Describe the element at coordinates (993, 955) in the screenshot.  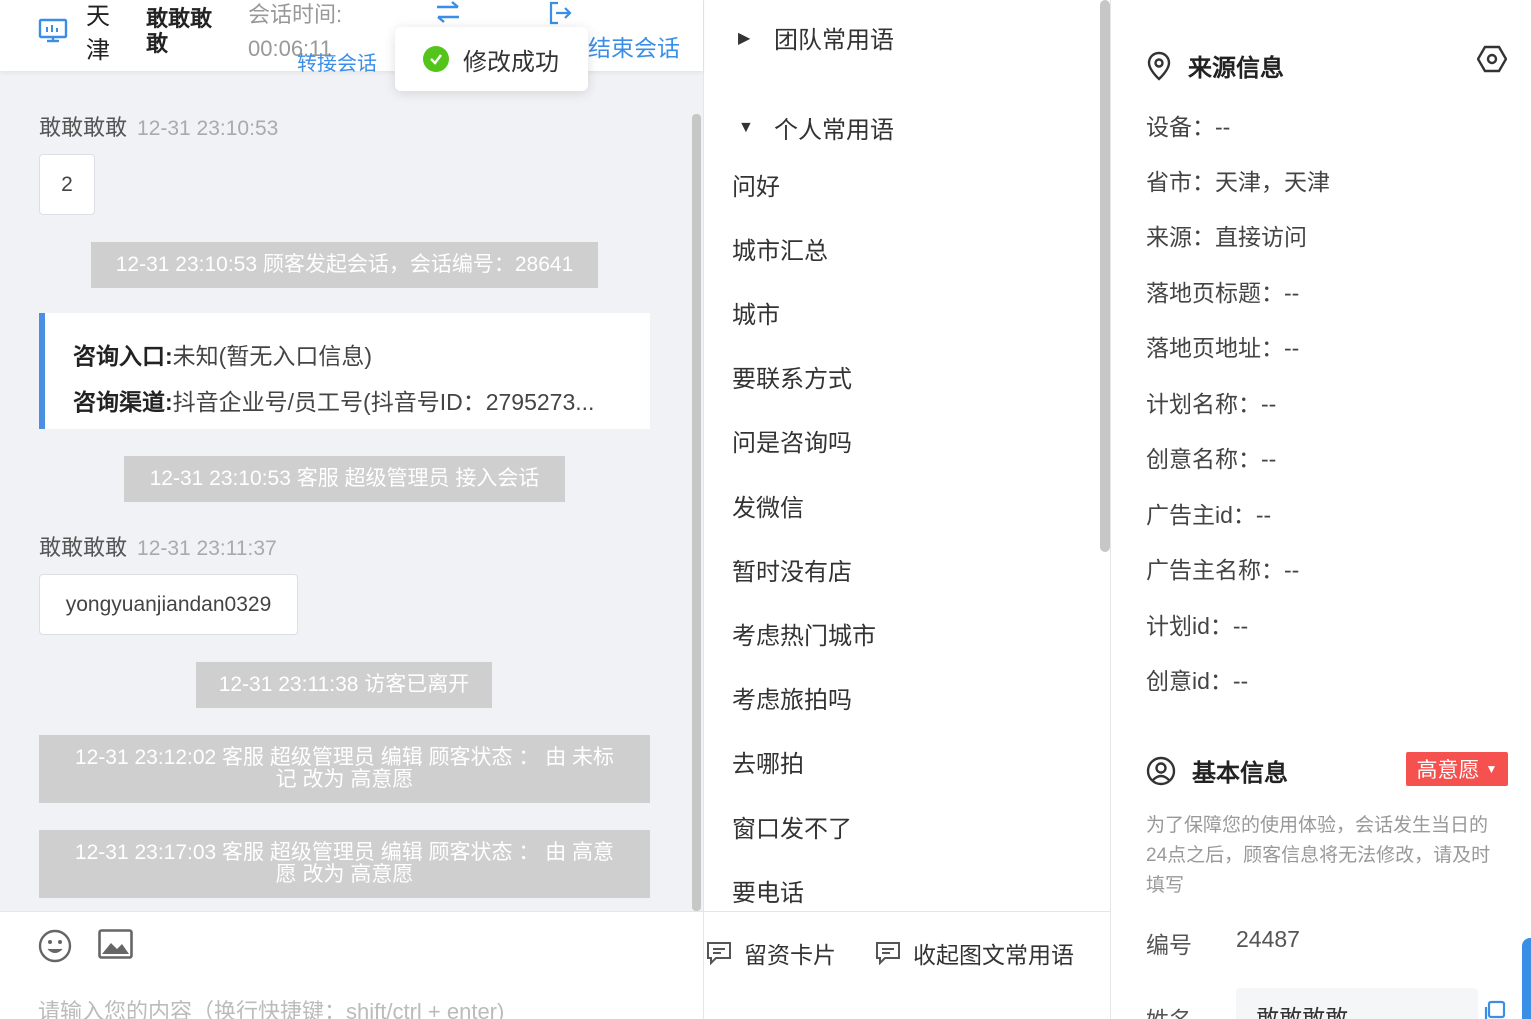
I see `collapse-phrases-label: 收起图文常用语` at that location.